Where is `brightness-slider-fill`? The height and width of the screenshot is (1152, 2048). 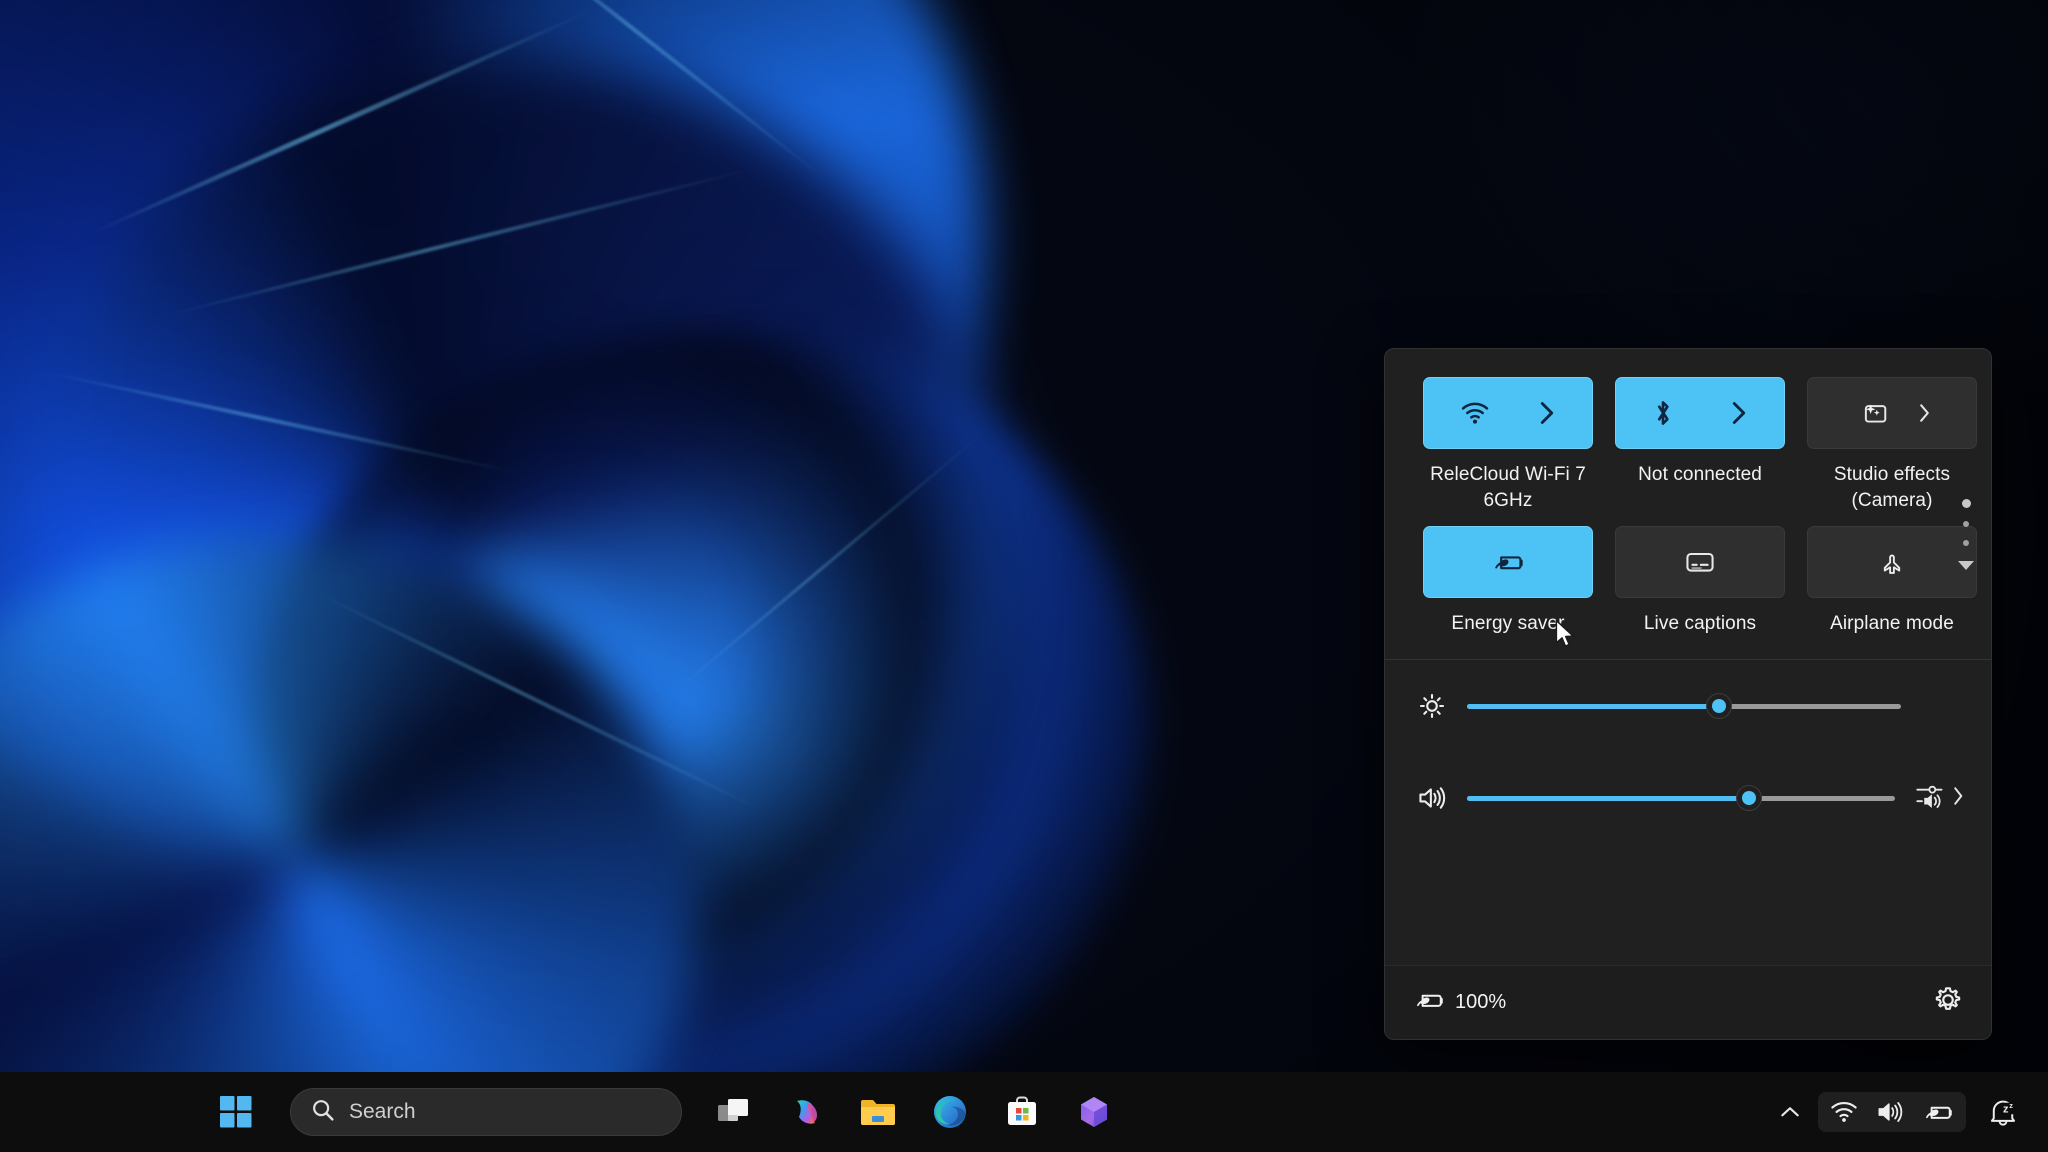 brightness-slider-fill is located at coordinates (1593, 706).